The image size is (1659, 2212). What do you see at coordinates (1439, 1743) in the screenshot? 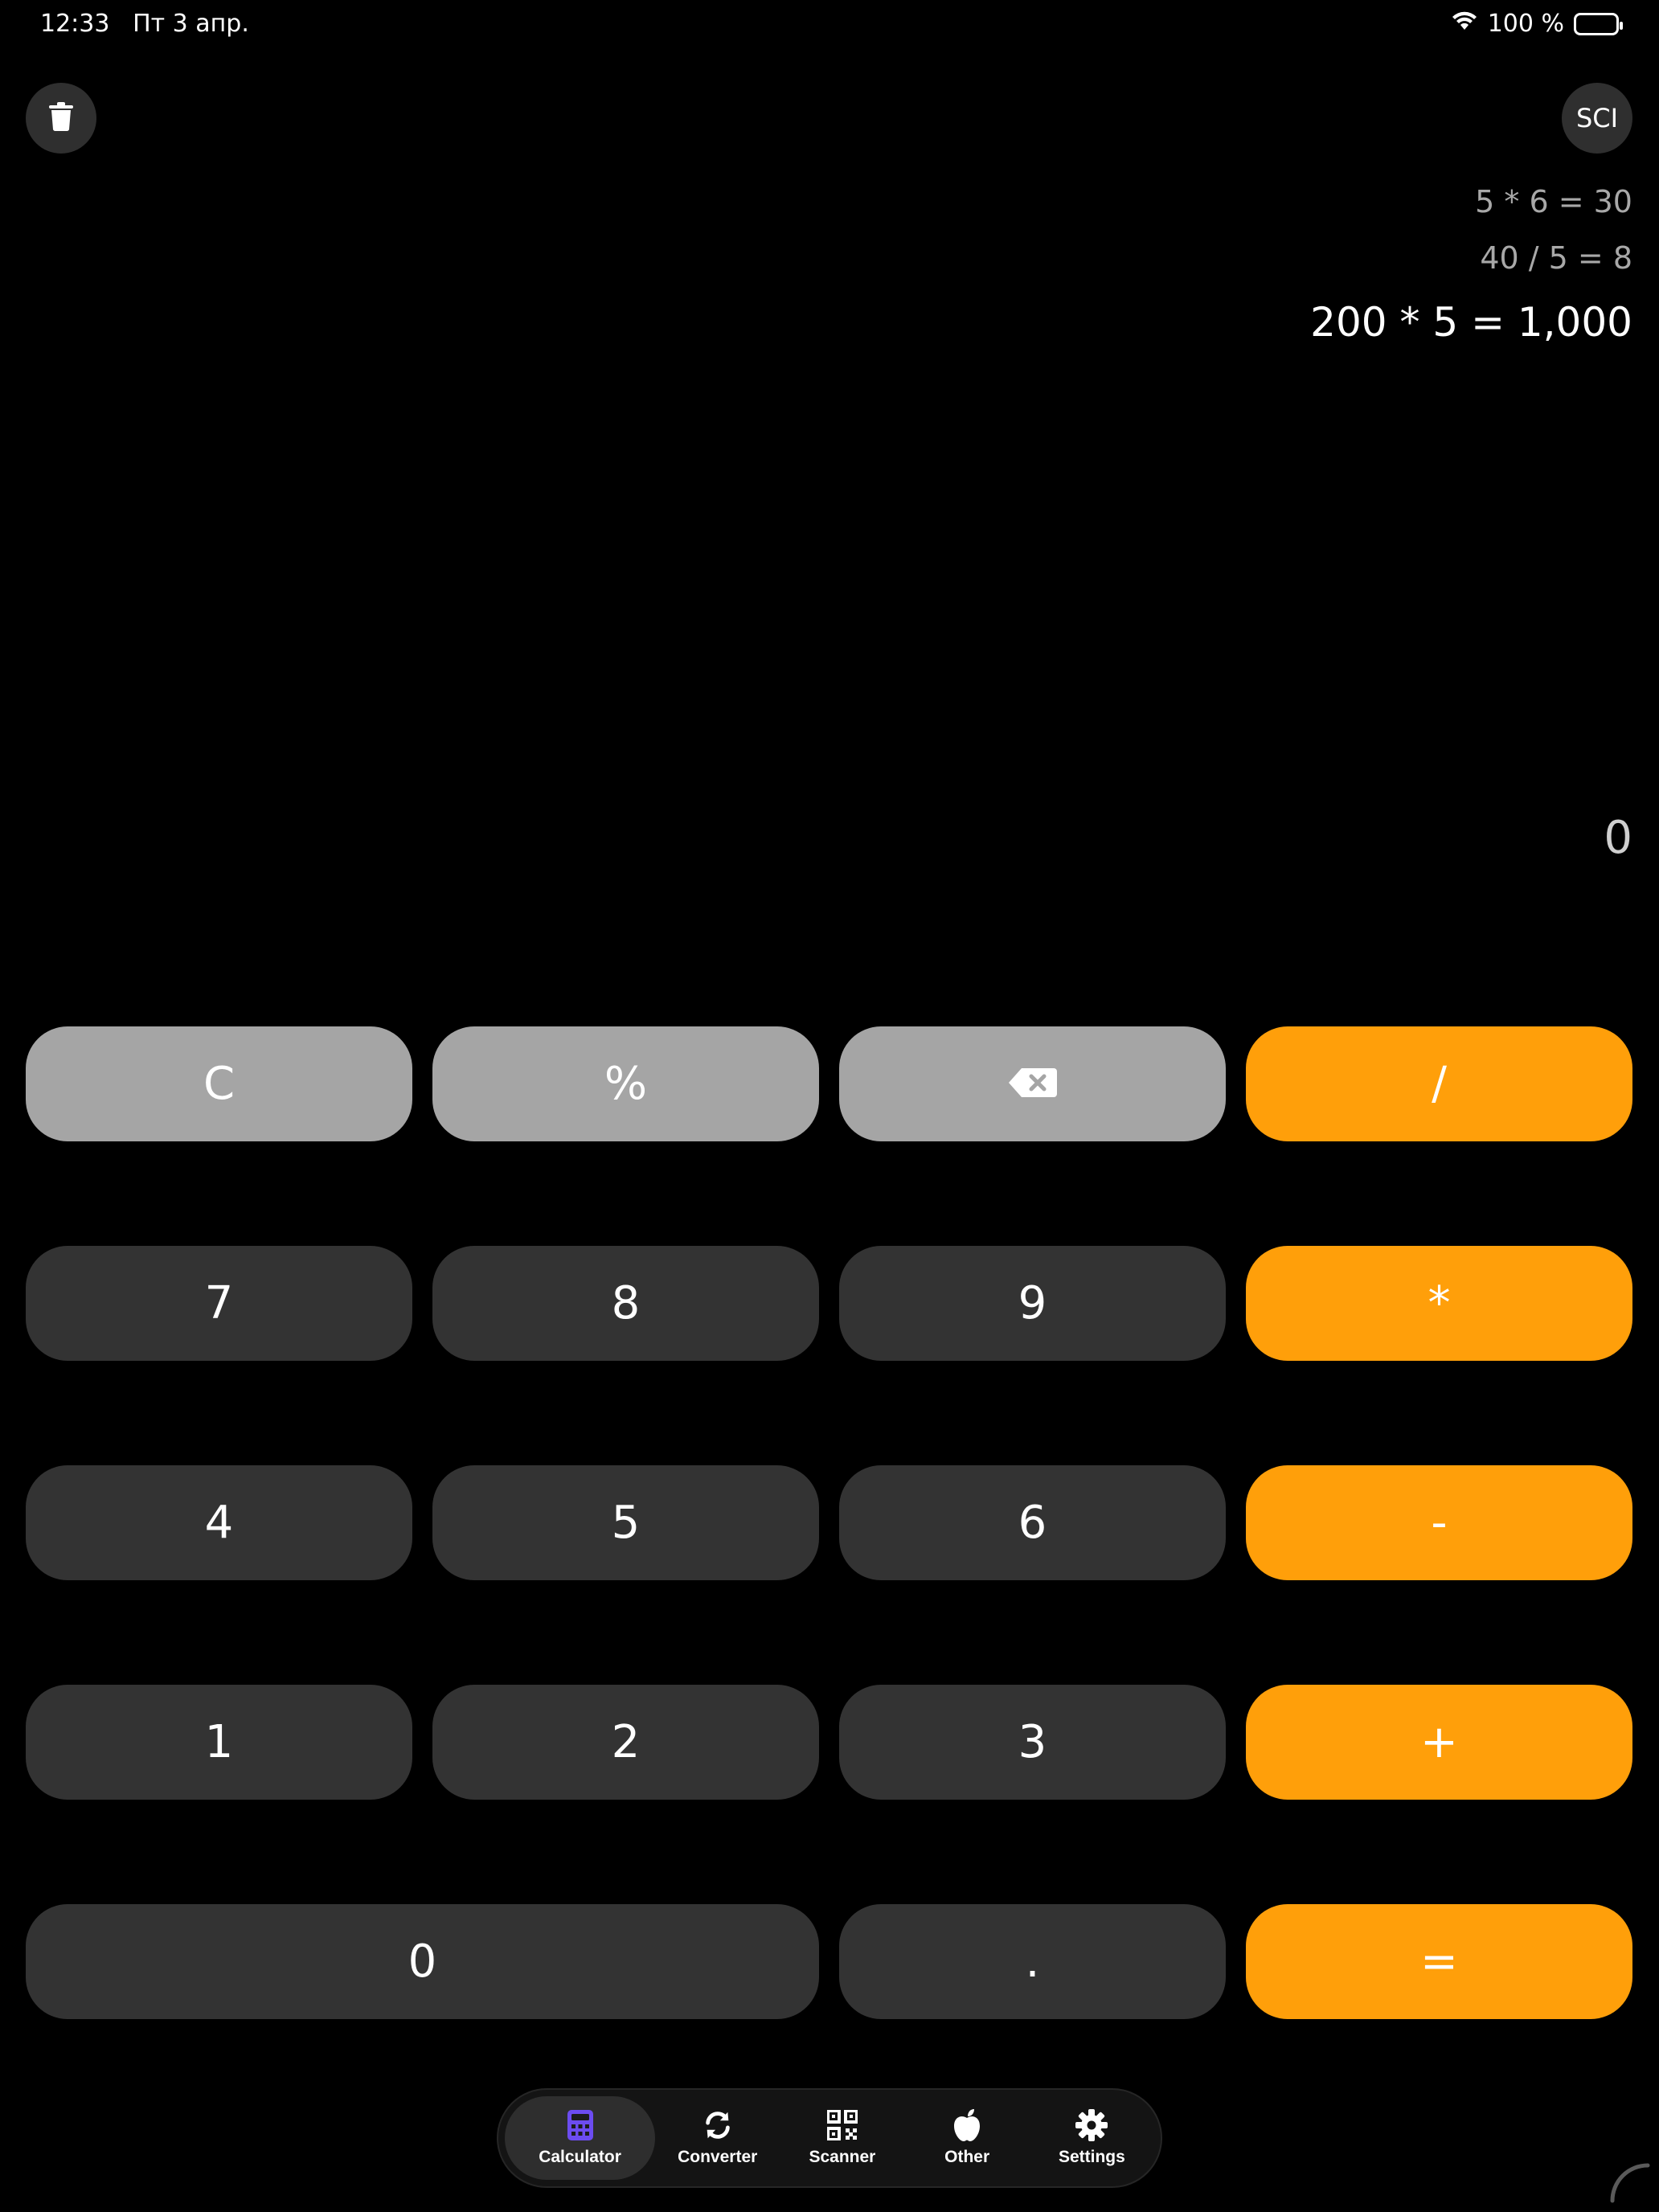
I see `plus-button: +` at bounding box center [1439, 1743].